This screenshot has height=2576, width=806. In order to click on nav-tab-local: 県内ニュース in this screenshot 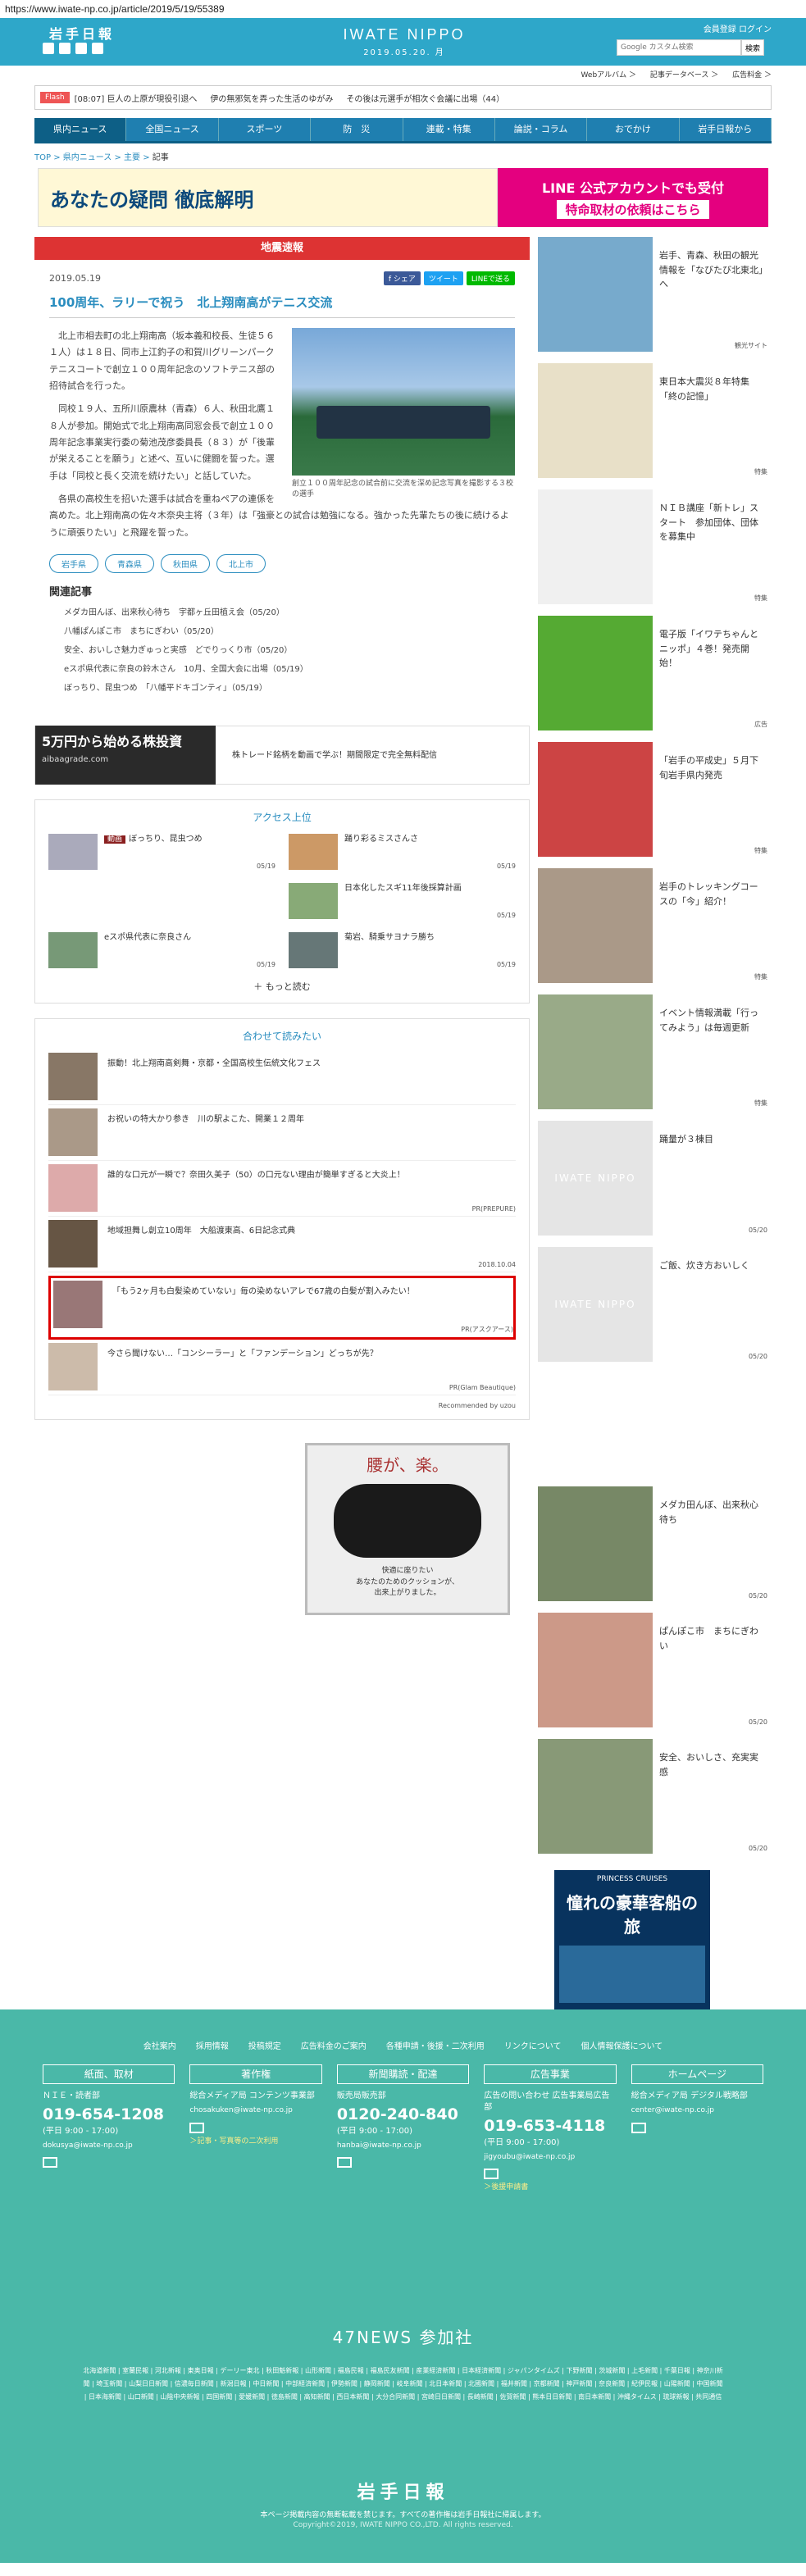, I will do `click(80, 129)`.